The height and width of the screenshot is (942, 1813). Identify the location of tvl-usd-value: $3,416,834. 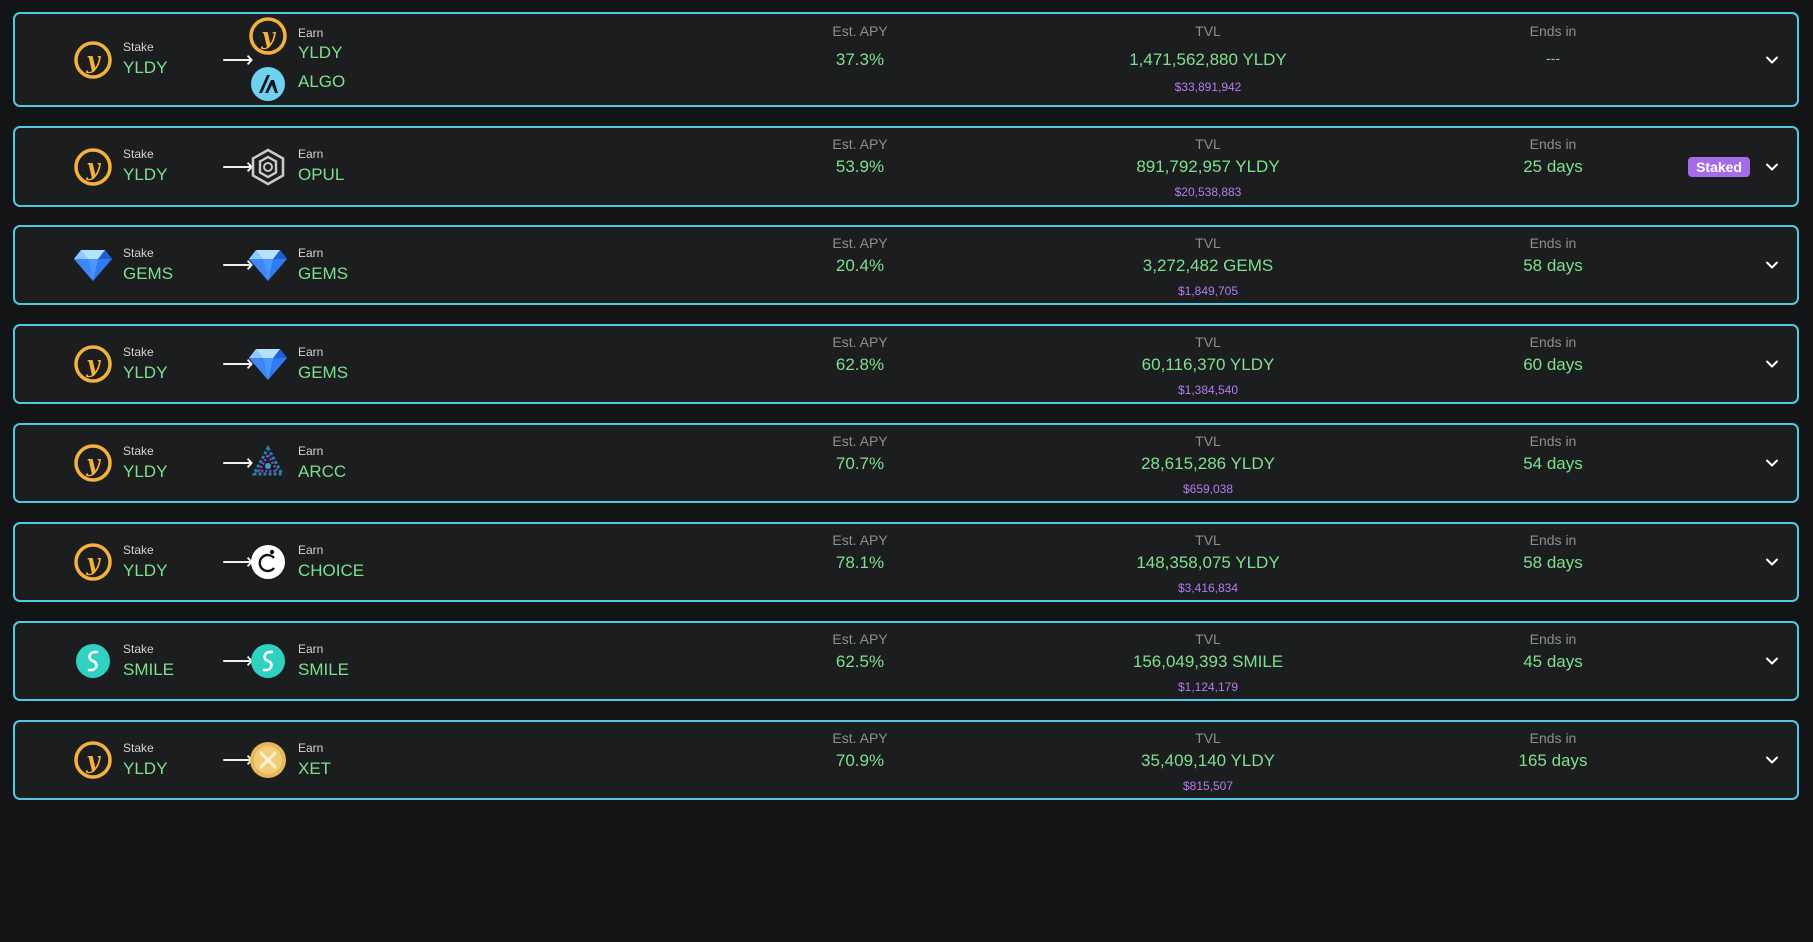
(1208, 588).